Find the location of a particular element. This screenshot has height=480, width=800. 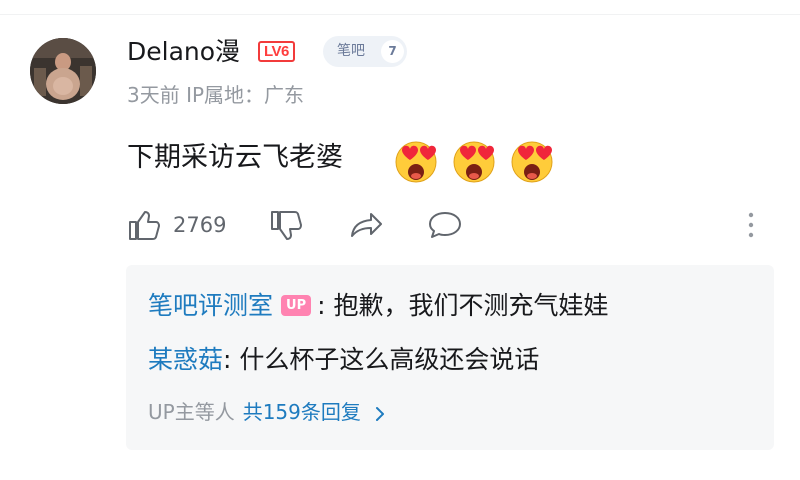

reply-item: 笔吧评测室 UP: 抱歉，我们不测充气娃娃 is located at coordinates (378, 306).